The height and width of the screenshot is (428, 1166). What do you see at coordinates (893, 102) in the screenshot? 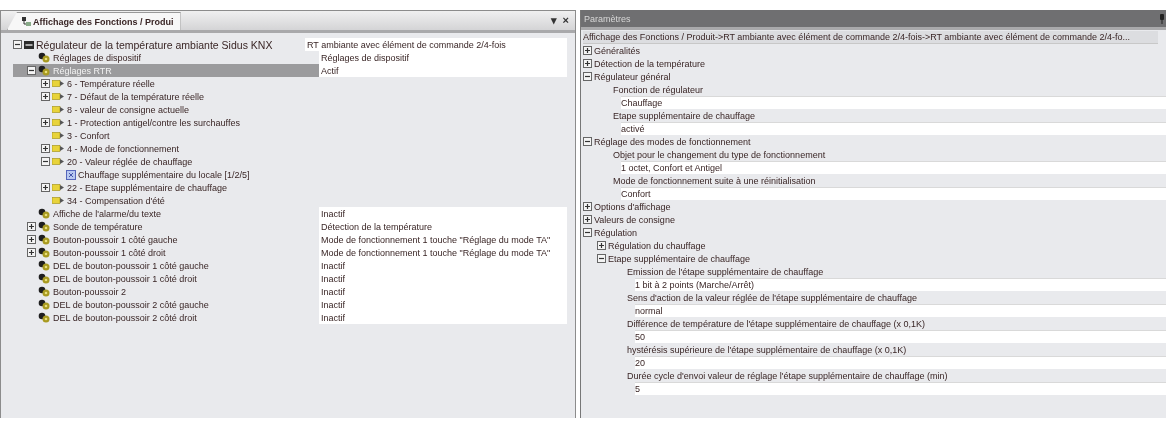
I see `parameter-field: Chauffage` at bounding box center [893, 102].